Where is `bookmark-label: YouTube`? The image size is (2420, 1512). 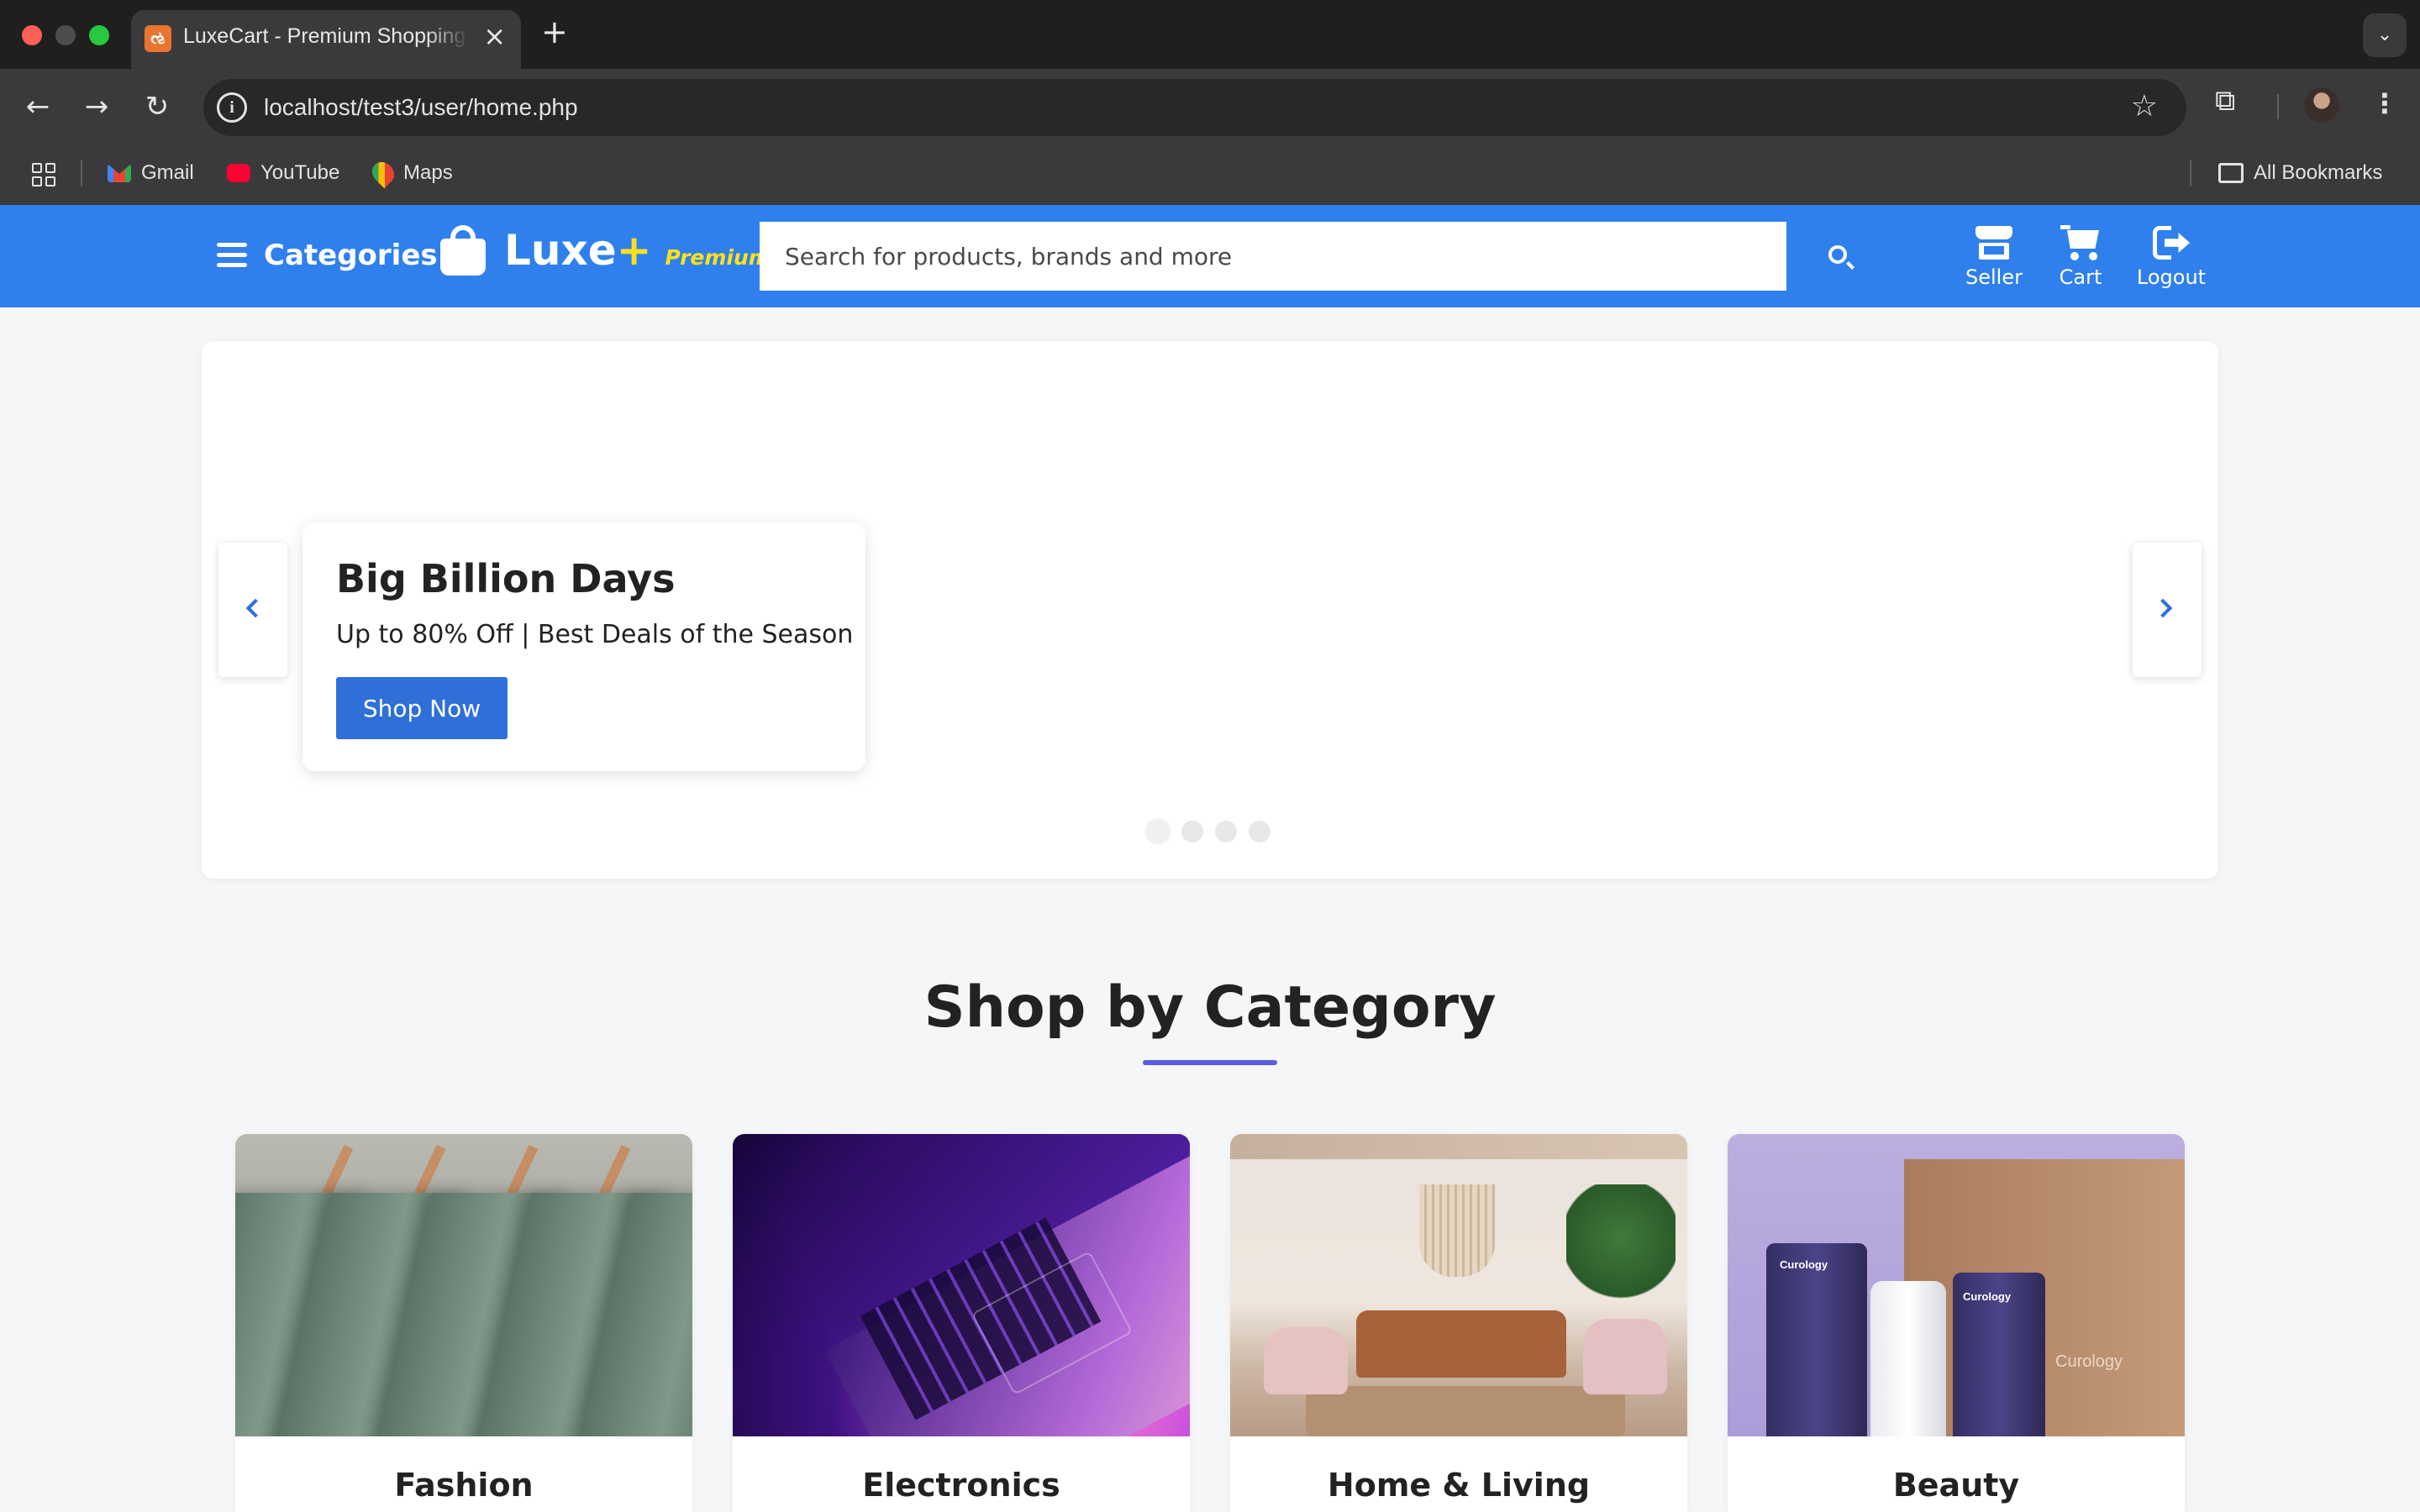
bookmark-label: YouTube is located at coordinates (300, 172).